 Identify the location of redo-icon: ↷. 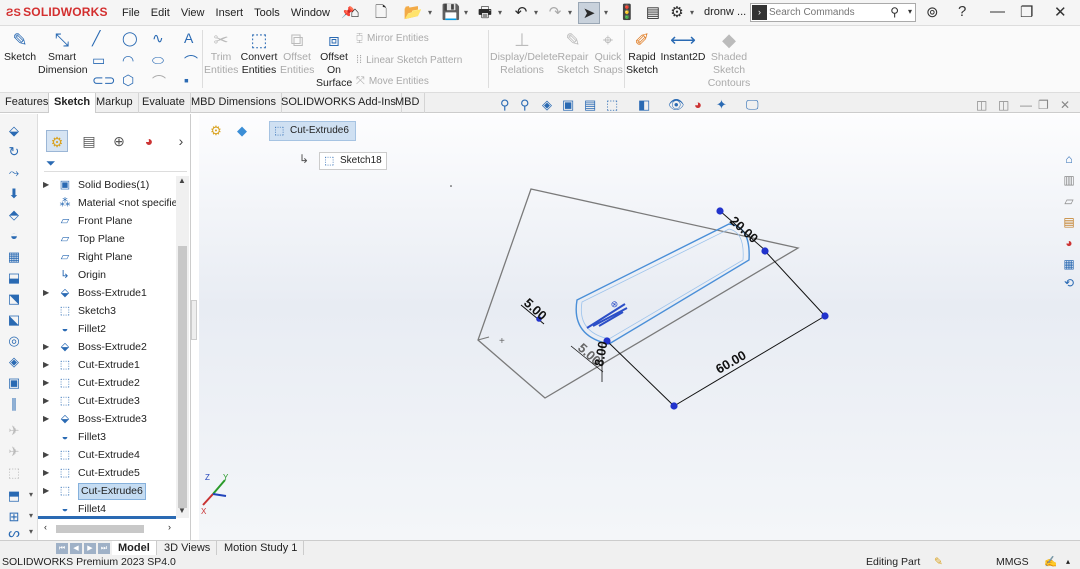
(555, 13).